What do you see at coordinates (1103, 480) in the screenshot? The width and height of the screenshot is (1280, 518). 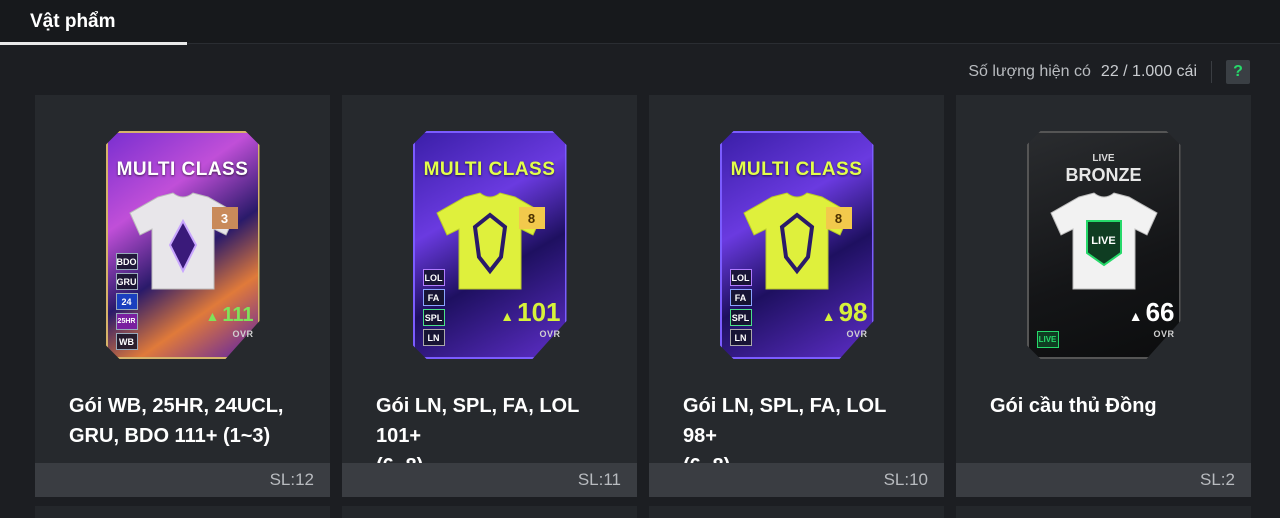 I see `item-quantity: SL:2` at bounding box center [1103, 480].